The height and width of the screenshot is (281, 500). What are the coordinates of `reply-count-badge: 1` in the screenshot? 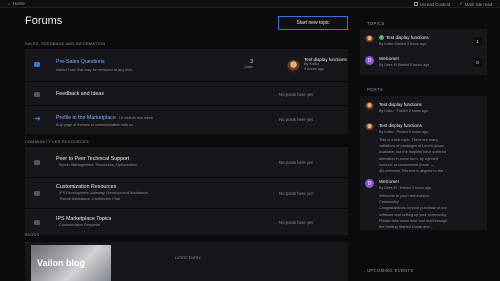 It's located at (477, 41).